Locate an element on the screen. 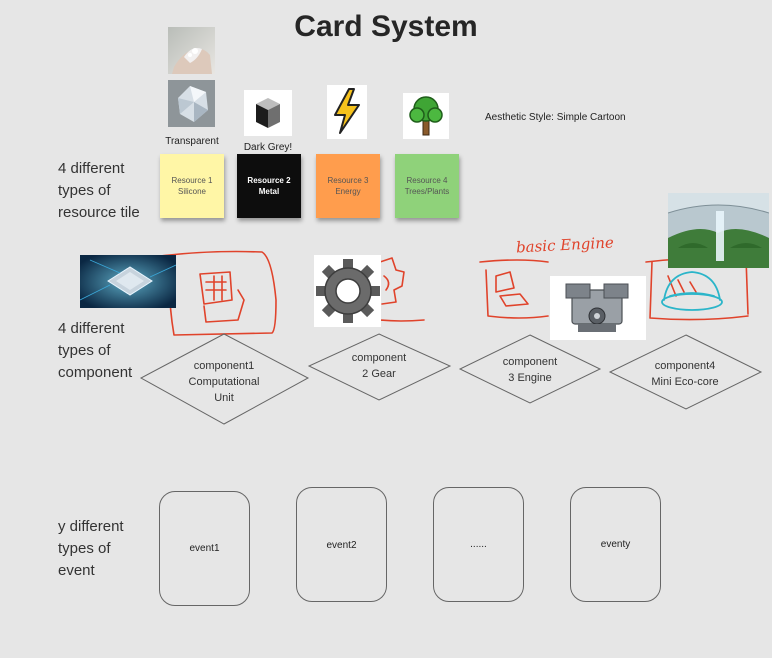 This screenshot has height=658, width=772. event-card-1: event1 is located at coordinates (204, 548).